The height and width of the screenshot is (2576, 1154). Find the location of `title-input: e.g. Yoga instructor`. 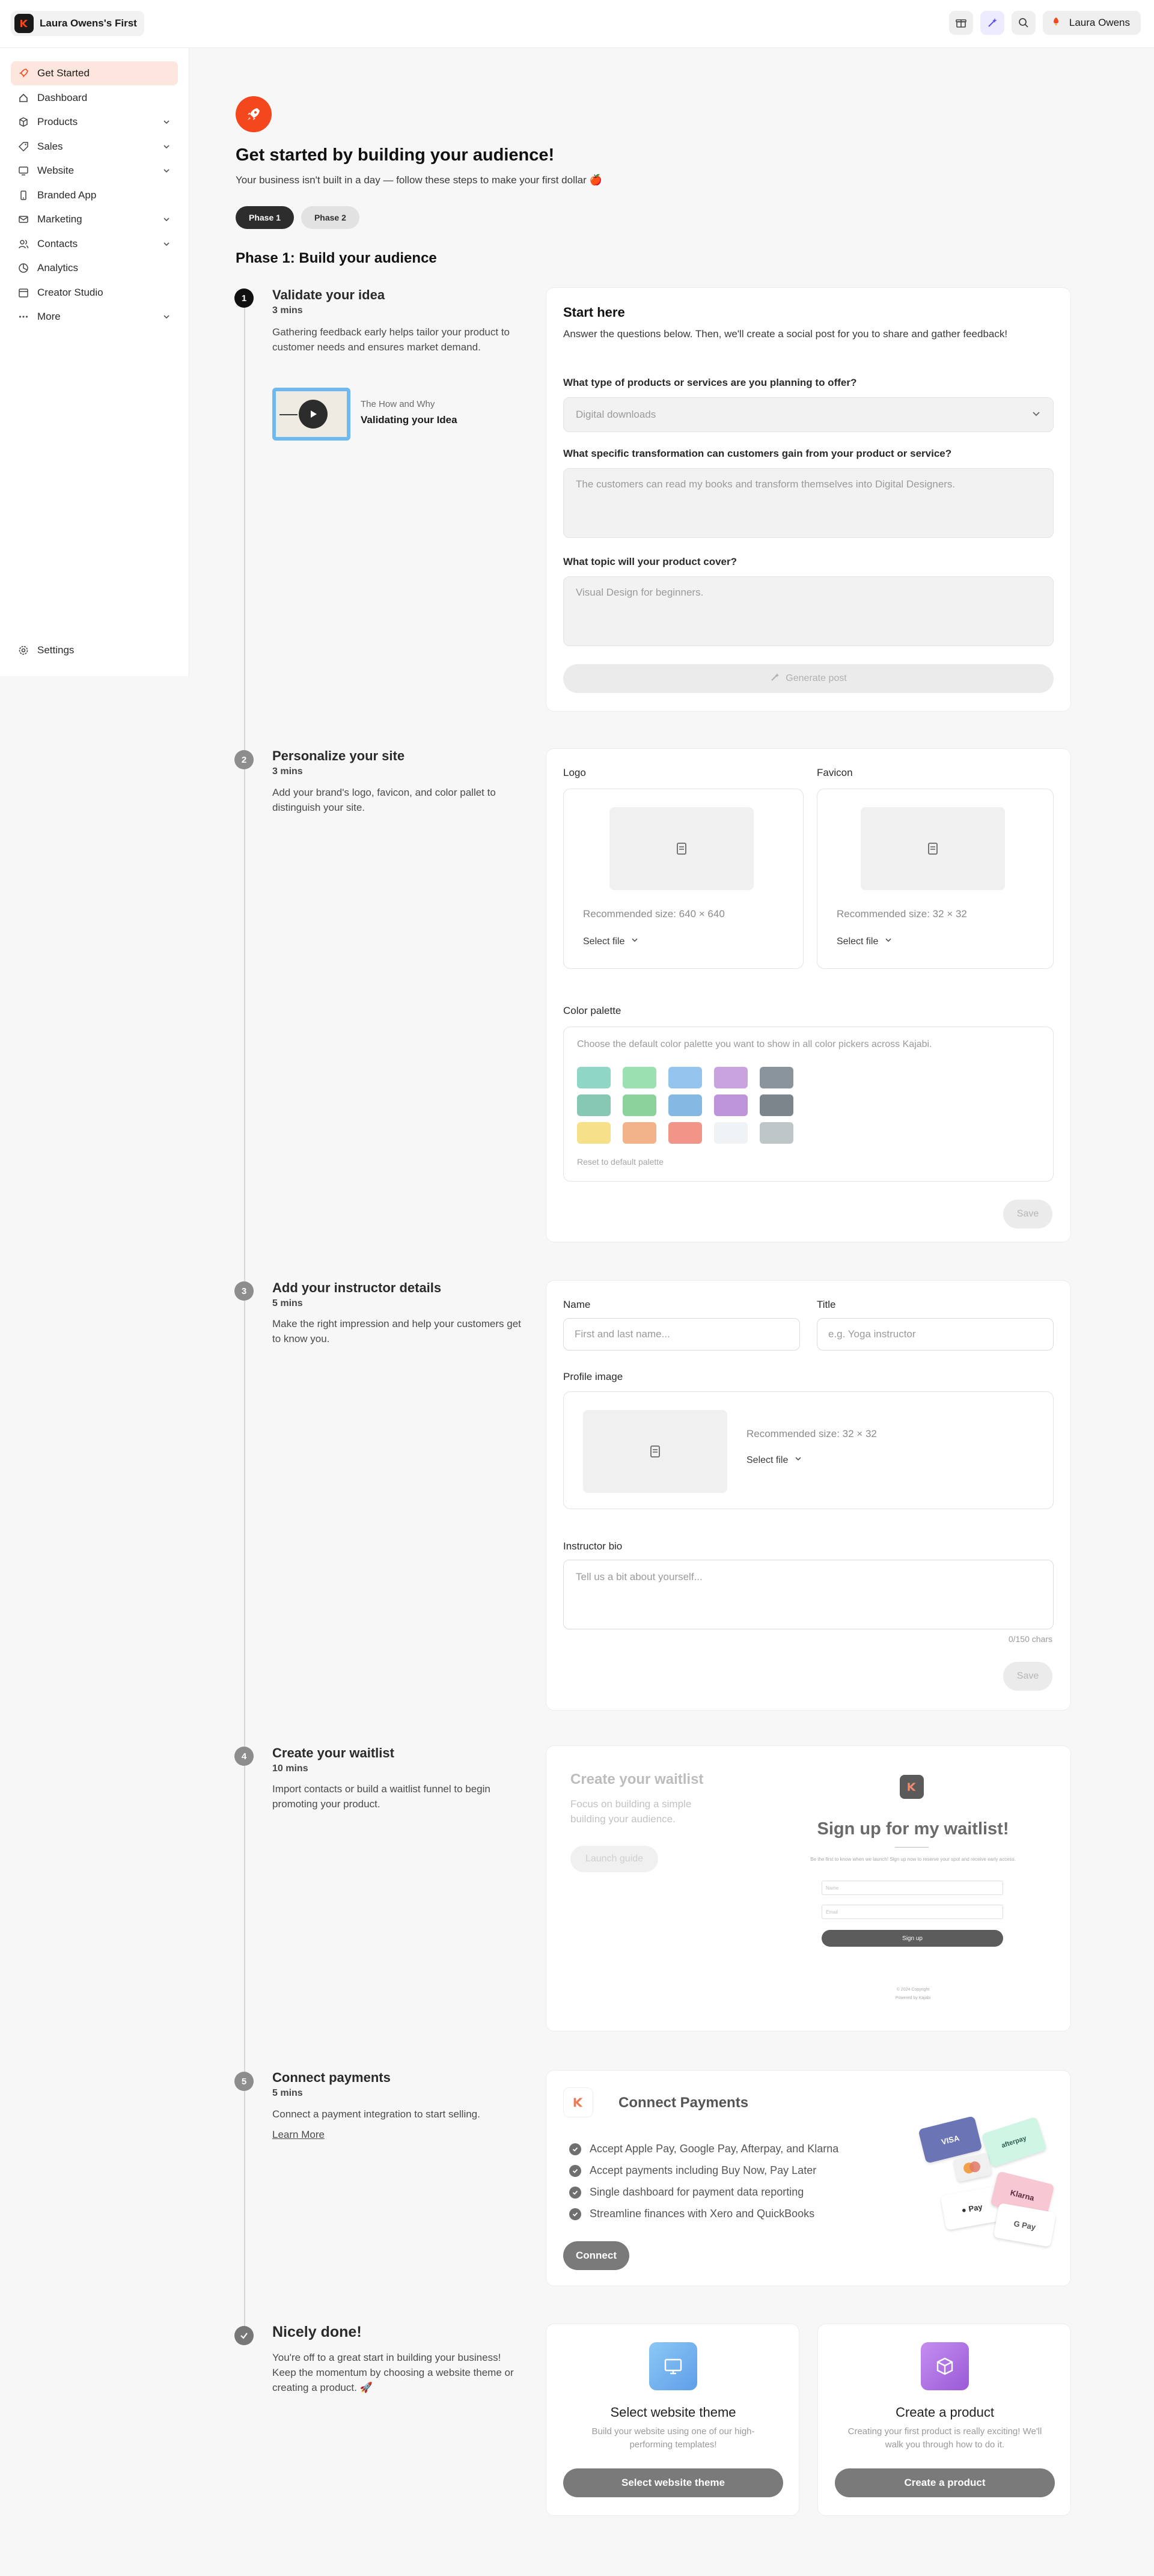

title-input: e.g. Yoga instructor is located at coordinates (935, 1334).